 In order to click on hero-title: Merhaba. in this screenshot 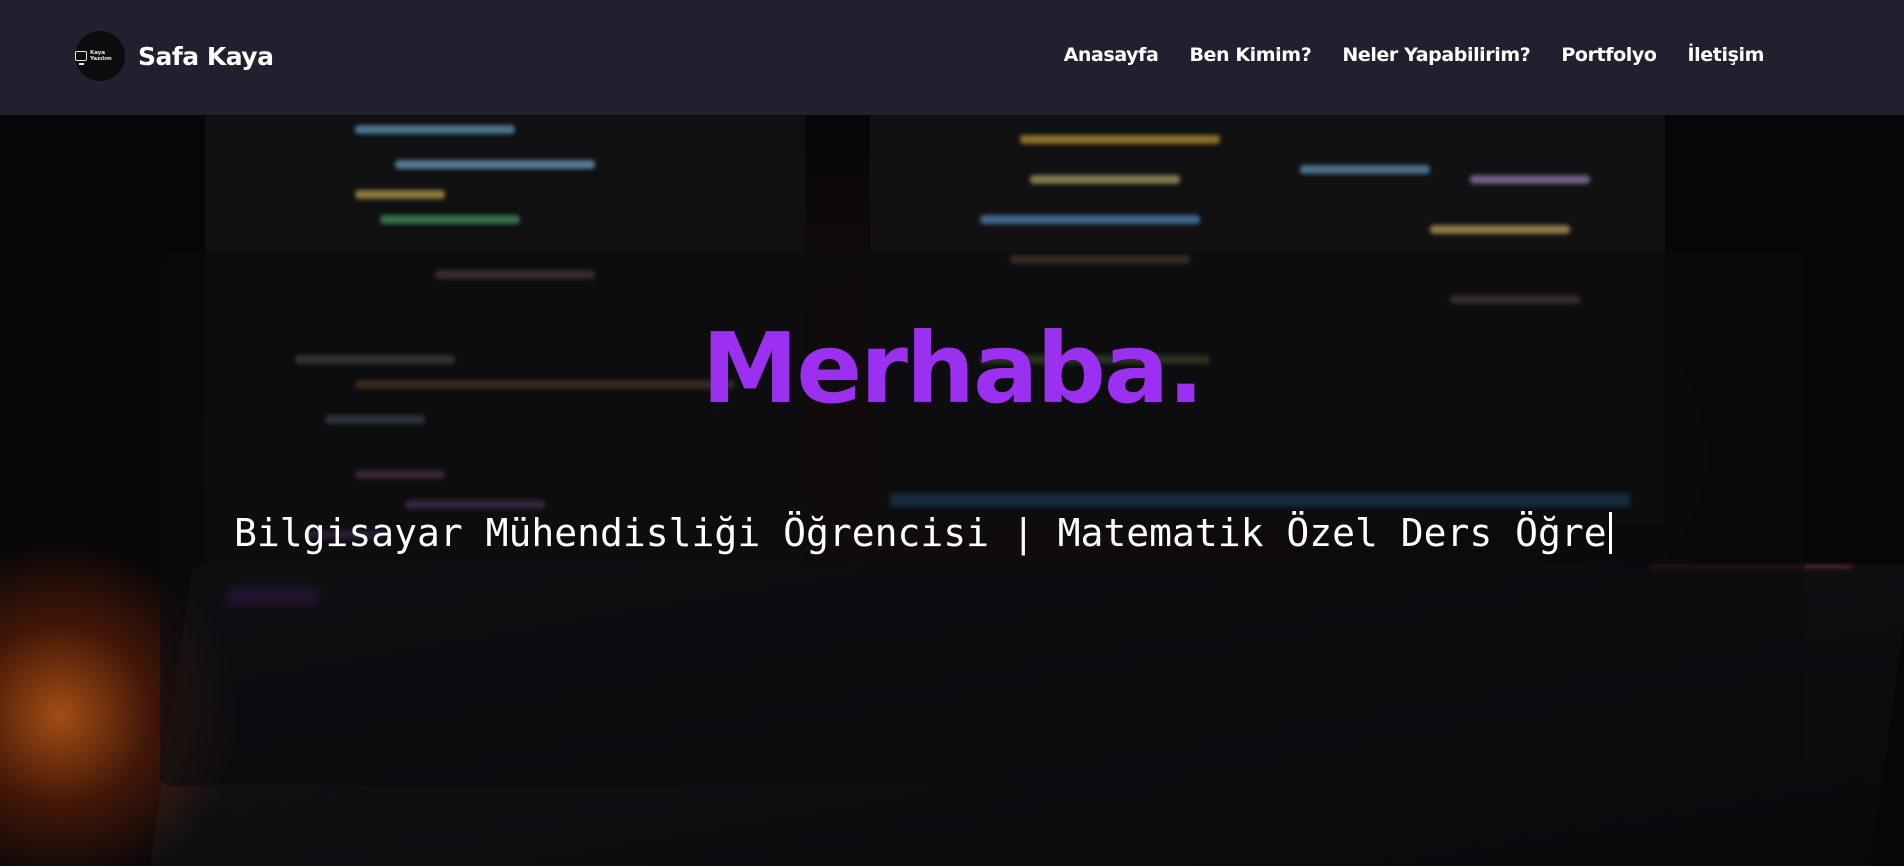, I will do `click(952, 368)`.